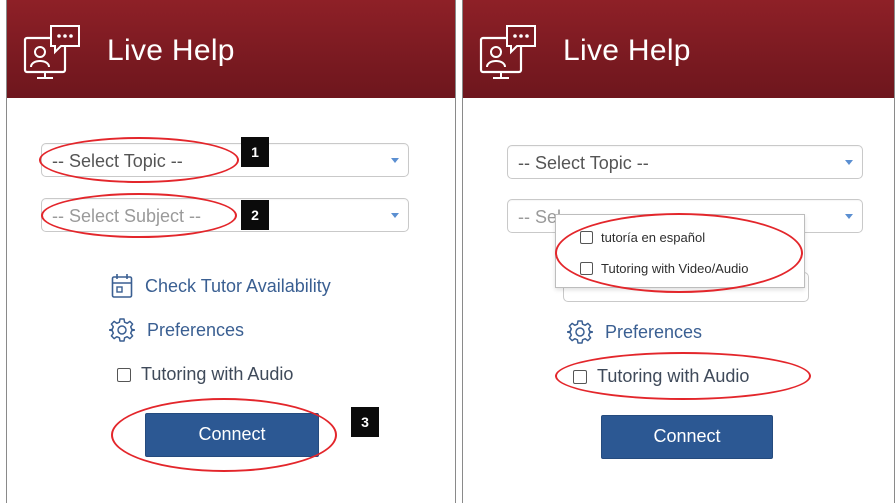 The width and height of the screenshot is (895, 503). Describe the element at coordinates (255, 152) in the screenshot. I see `step-badge-1: 1` at that location.